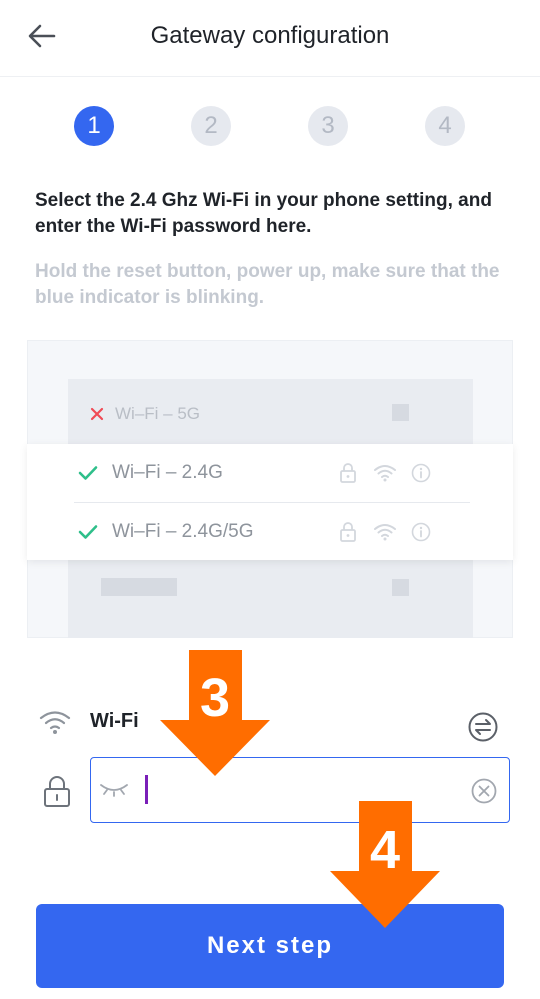 The width and height of the screenshot is (540, 999). Describe the element at coordinates (385, 850) in the screenshot. I see `callout-number-4: 4` at that location.